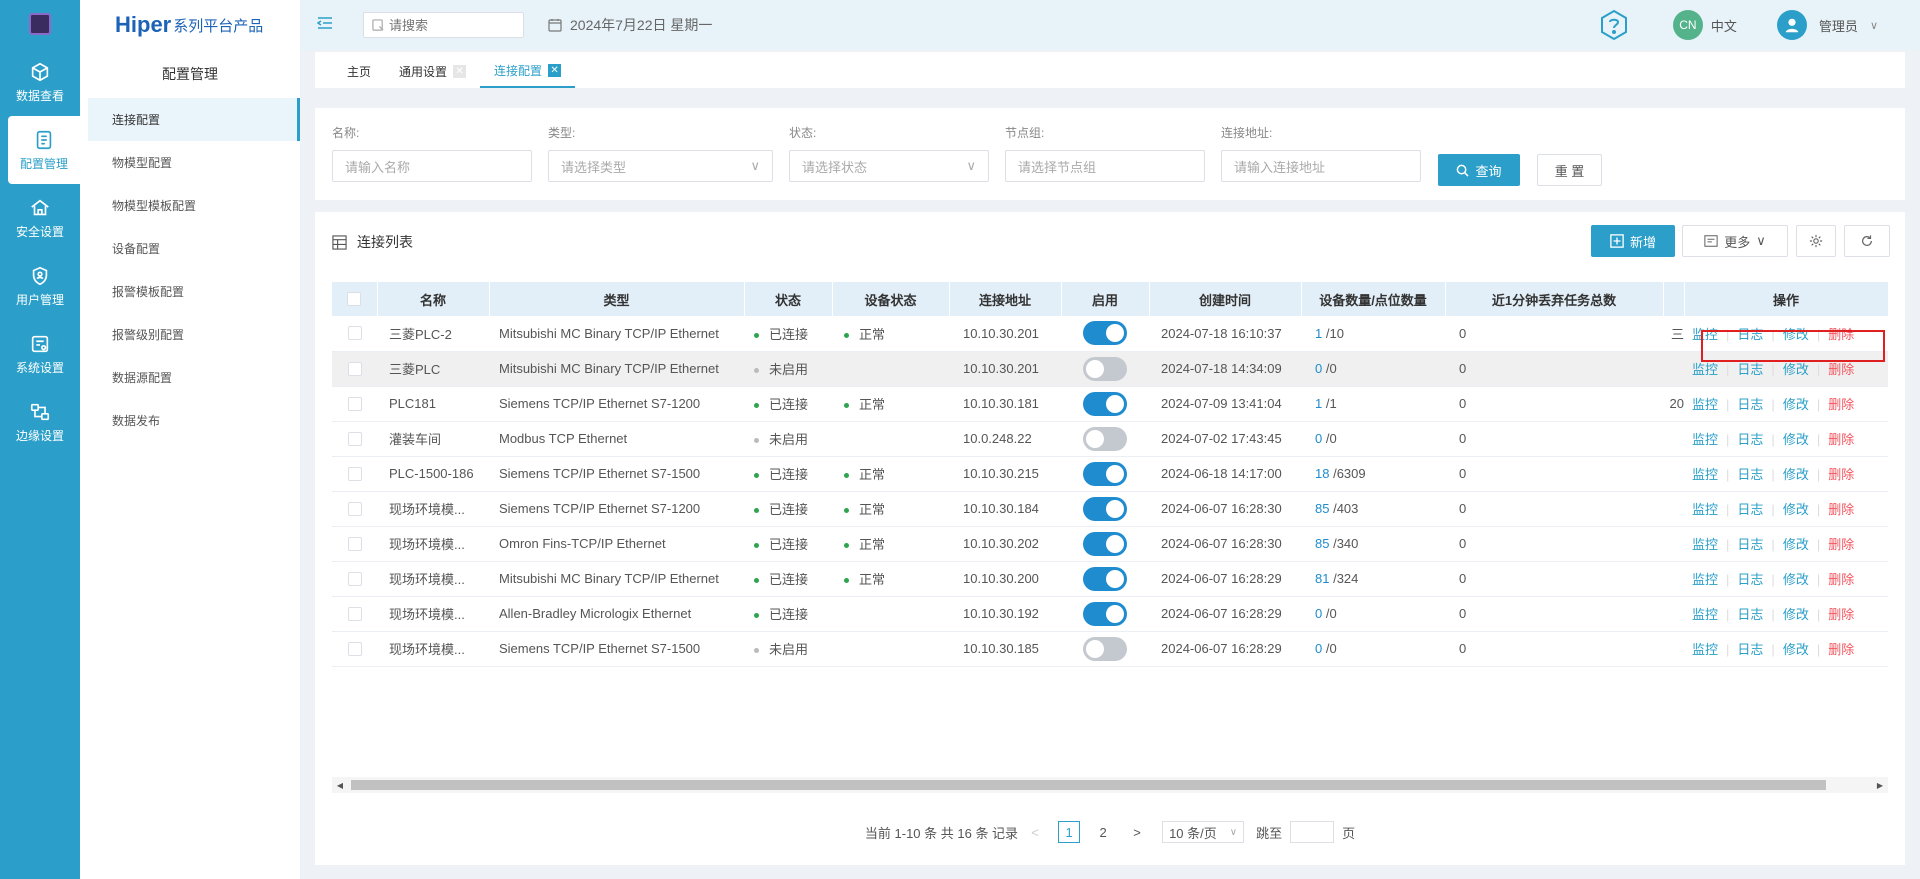 This screenshot has width=1920, height=879. What do you see at coordinates (190, 291) in the screenshot?
I see `sub-item-alarm-template: 报警模板配置` at bounding box center [190, 291].